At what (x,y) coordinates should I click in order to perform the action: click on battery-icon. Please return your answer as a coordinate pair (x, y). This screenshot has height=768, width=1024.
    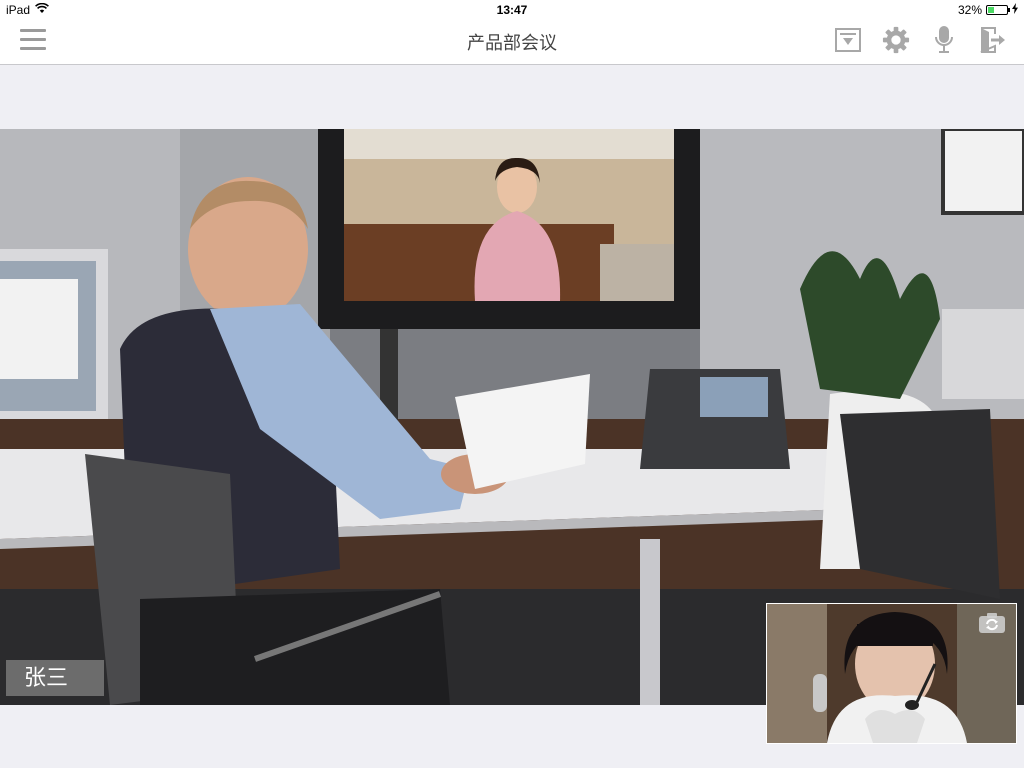
    Looking at the image, I should click on (998, 10).